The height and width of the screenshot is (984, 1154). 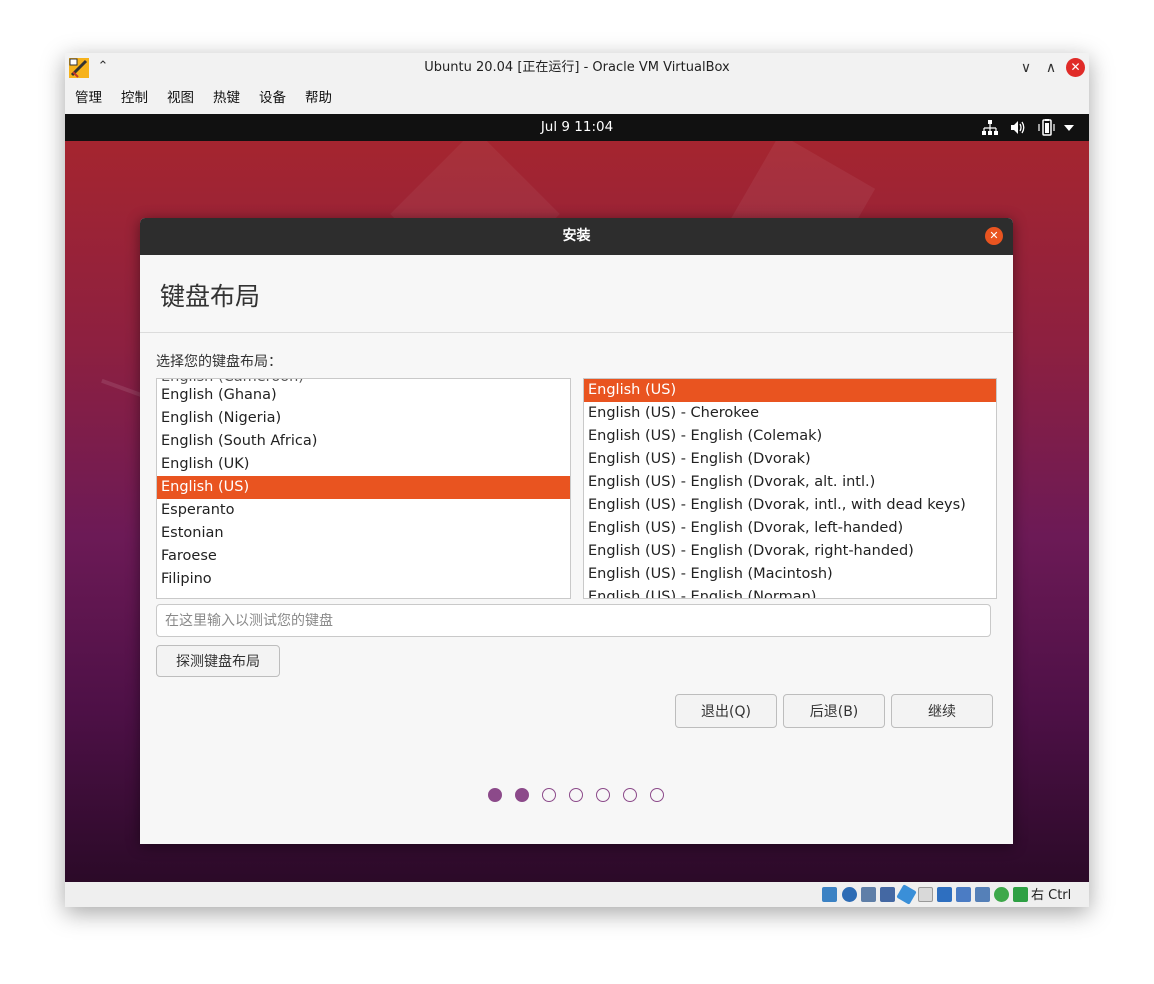 What do you see at coordinates (925, 894) in the screenshot?
I see `shared-folders-icon` at bounding box center [925, 894].